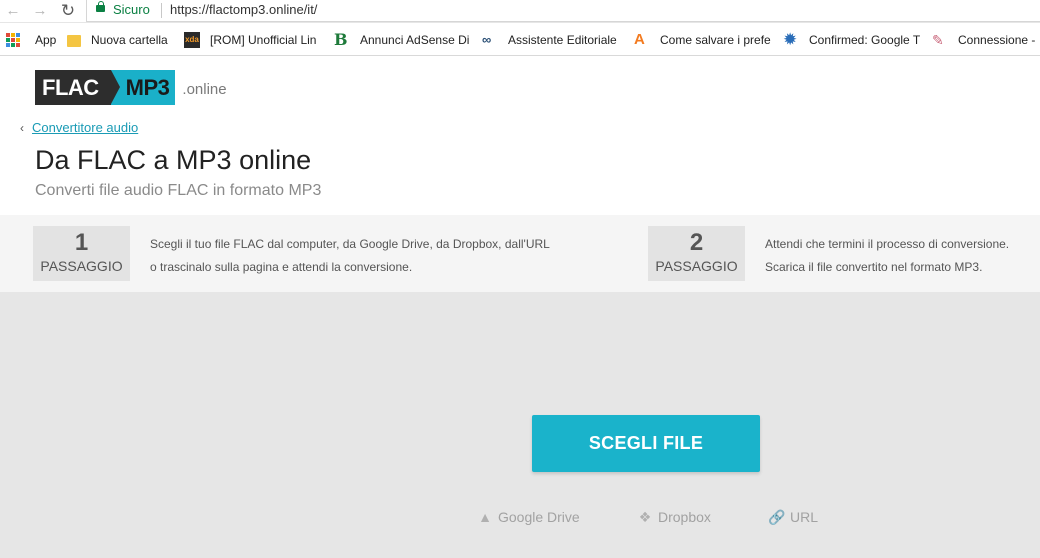 The width and height of the screenshot is (1040, 558). What do you see at coordinates (539, 517) in the screenshot?
I see `source-label: Google Drive` at bounding box center [539, 517].